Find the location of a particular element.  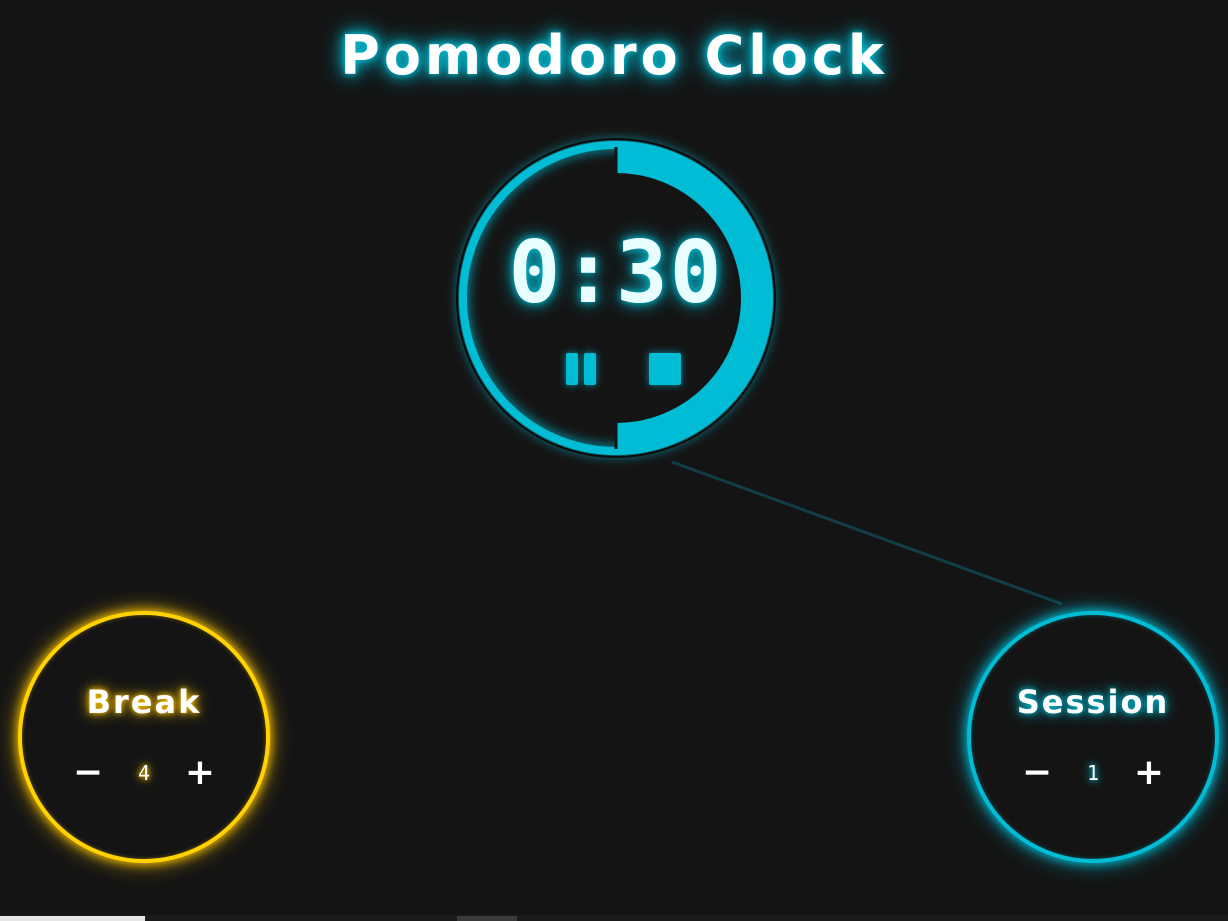

timer-display: 0:30 is located at coordinates (616, 273).